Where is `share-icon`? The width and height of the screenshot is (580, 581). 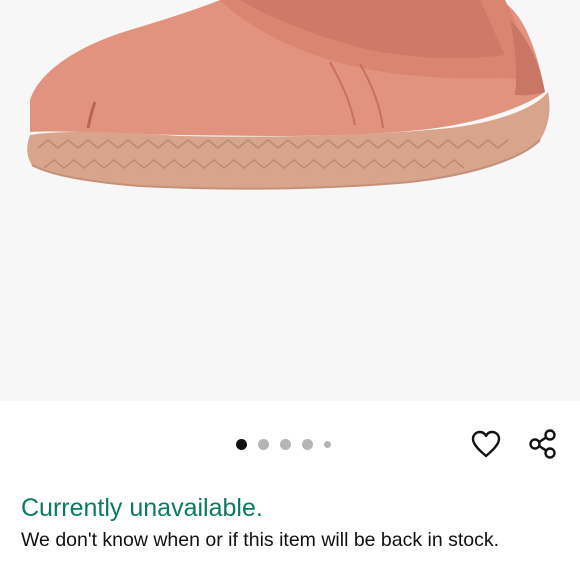 share-icon is located at coordinates (542, 444).